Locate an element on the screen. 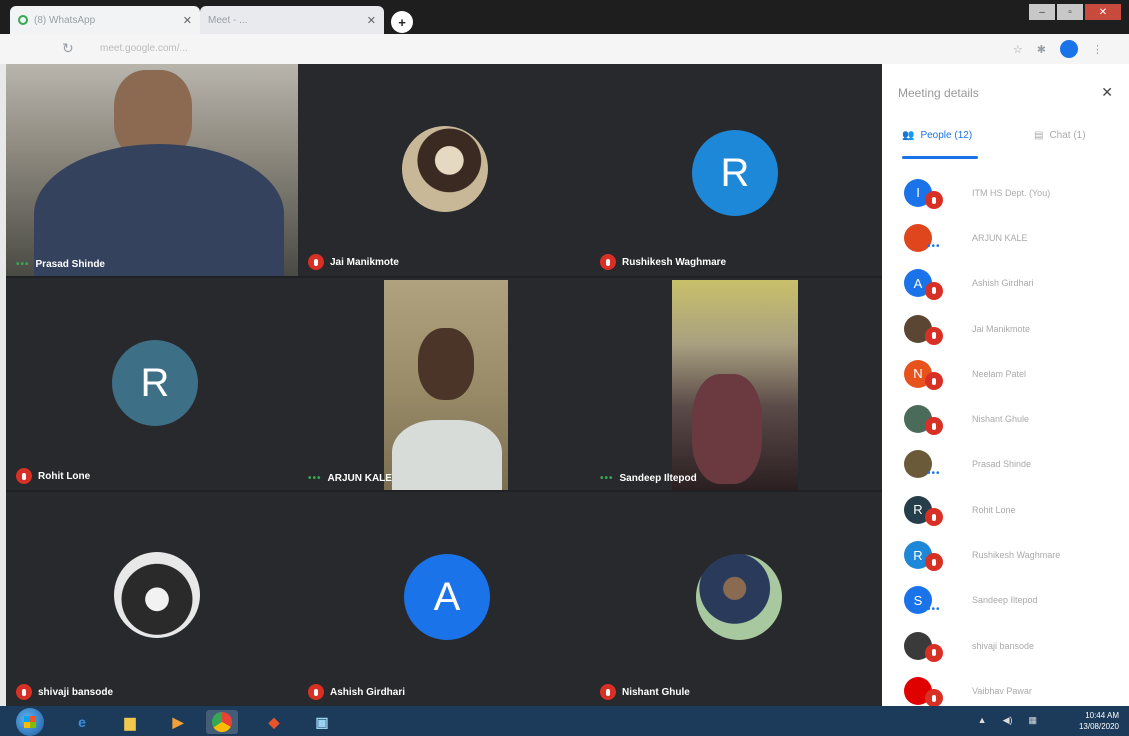  participant-tile: ••• ARJUN KALE is located at coordinates (444, 384).